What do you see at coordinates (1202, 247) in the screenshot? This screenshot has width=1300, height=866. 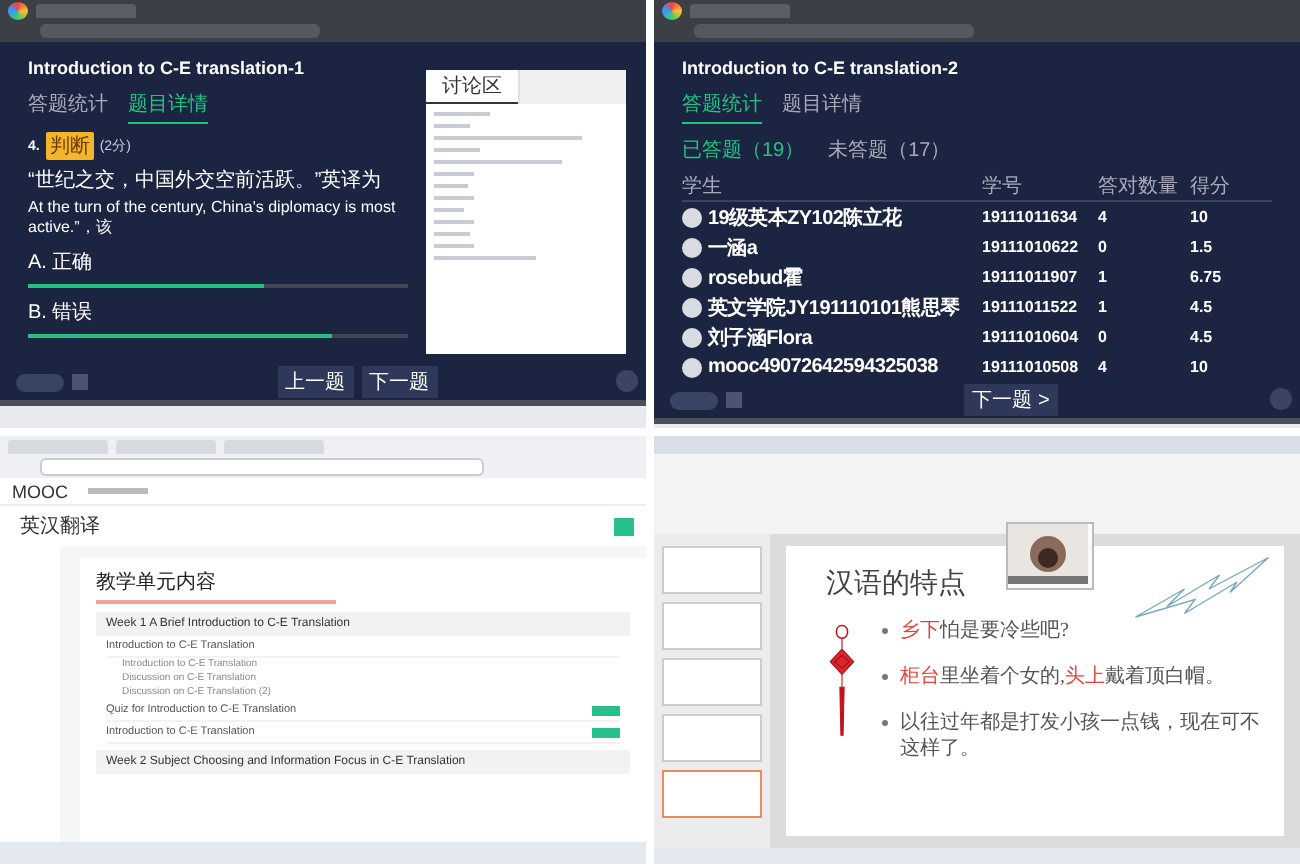 I see `table-cell-text: 1.5` at bounding box center [1202, 247].